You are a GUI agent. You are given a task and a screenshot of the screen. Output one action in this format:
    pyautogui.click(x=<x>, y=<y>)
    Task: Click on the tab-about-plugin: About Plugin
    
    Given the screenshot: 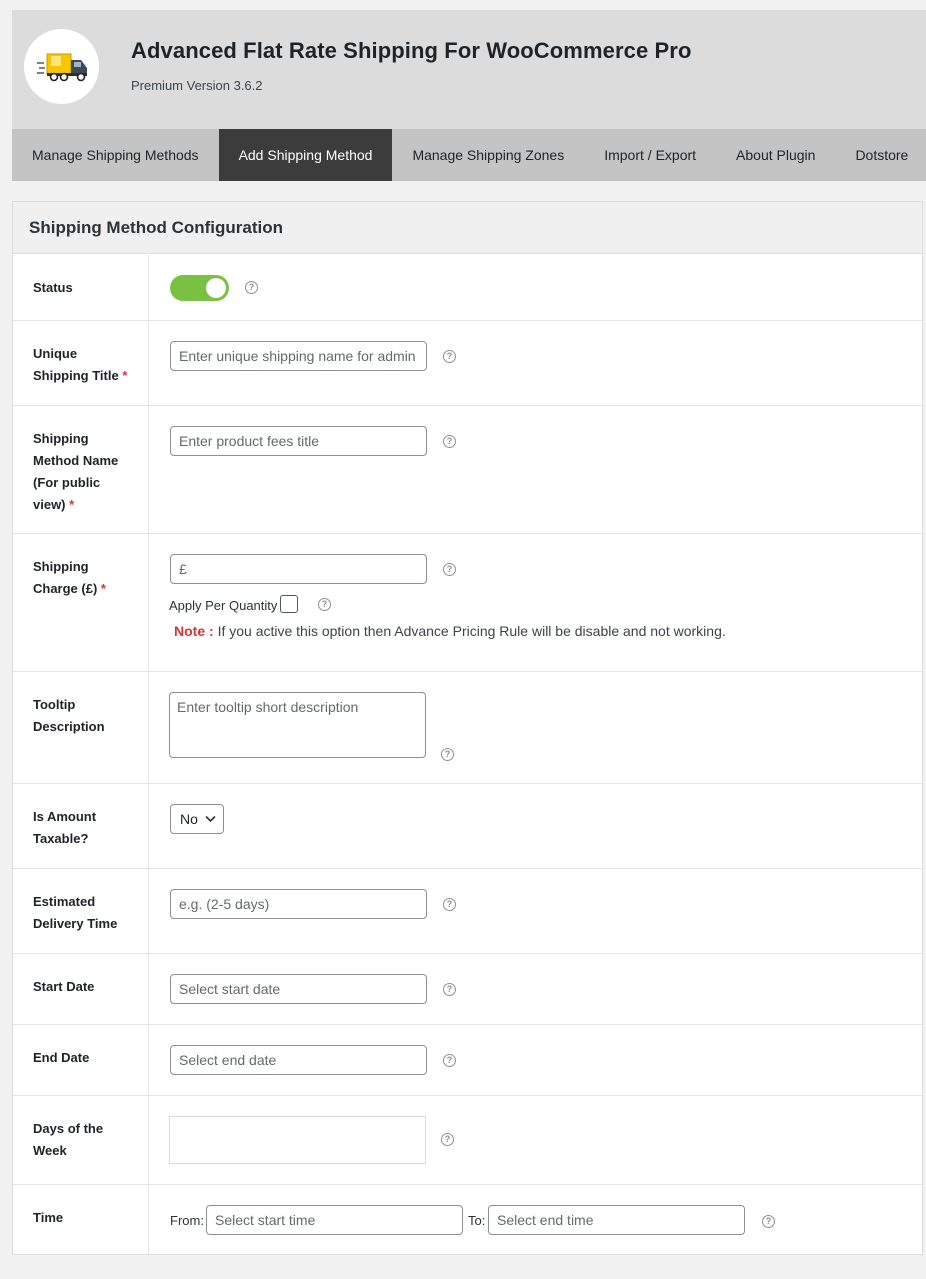 What is the action you would take?
    pyautogui.click(x=775, y=155)
    